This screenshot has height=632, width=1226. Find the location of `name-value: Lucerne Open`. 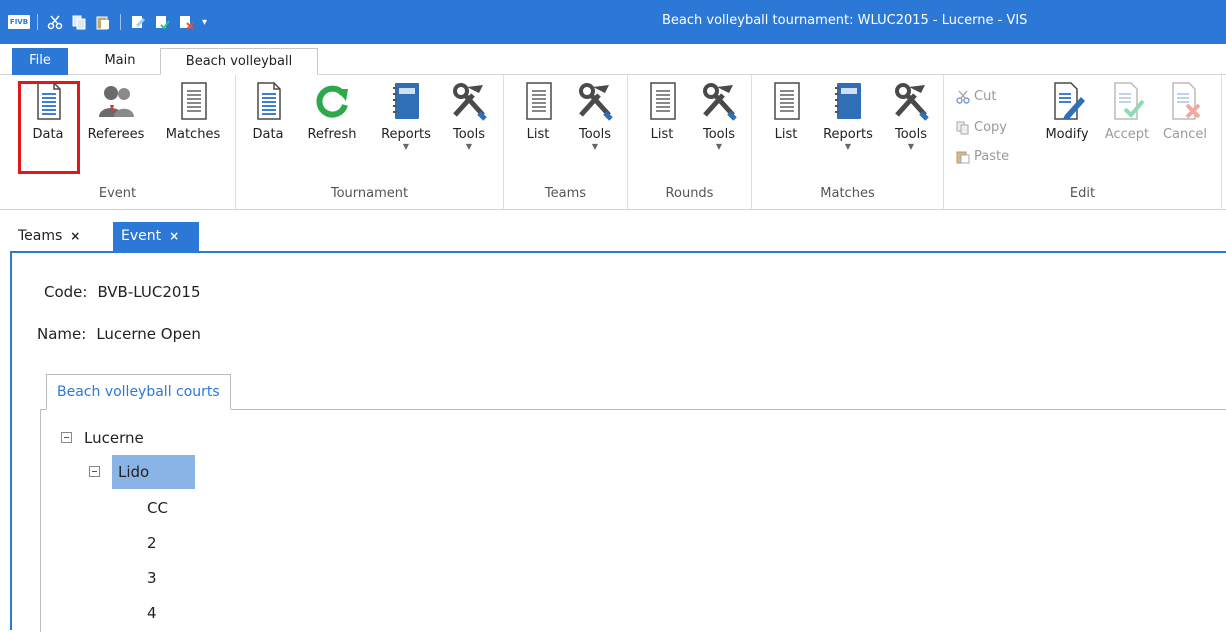

name-value: Lucerne Open is located at coordinates (148, 334).